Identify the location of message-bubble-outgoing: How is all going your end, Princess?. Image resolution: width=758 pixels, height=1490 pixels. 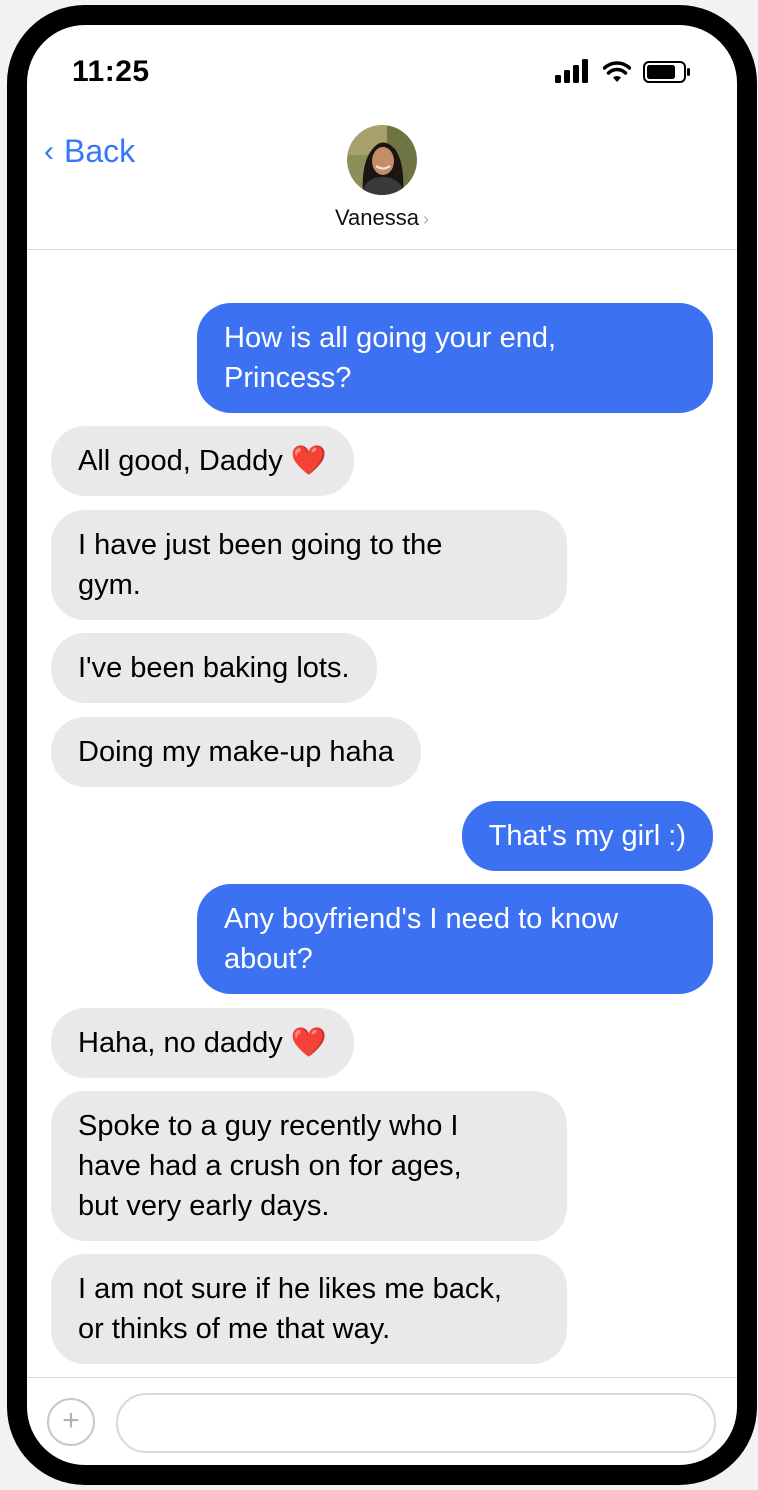
(455, 358).